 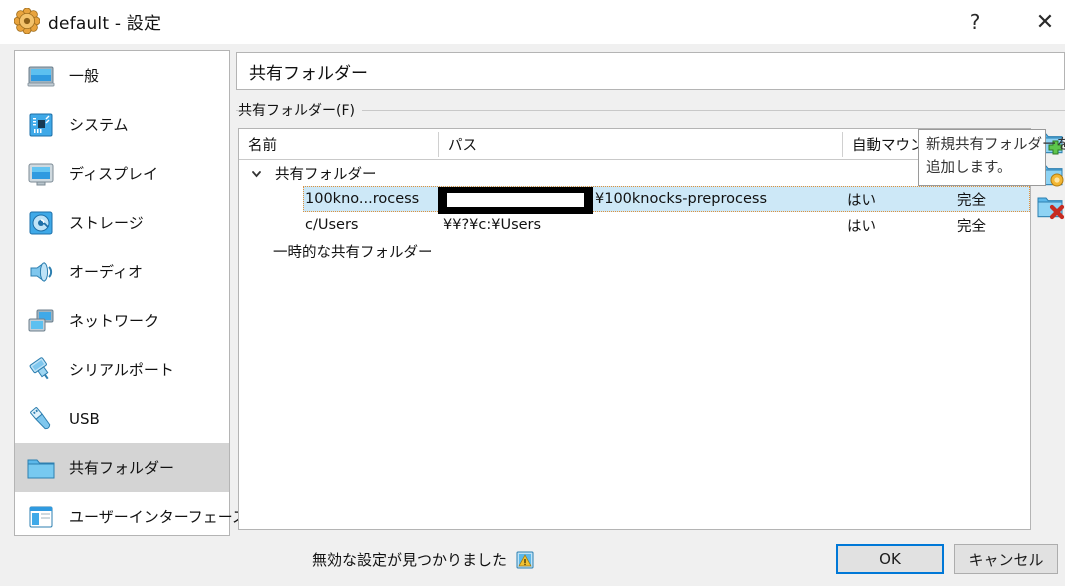 I want to click on usb-icon, so click(x=41, y=419).